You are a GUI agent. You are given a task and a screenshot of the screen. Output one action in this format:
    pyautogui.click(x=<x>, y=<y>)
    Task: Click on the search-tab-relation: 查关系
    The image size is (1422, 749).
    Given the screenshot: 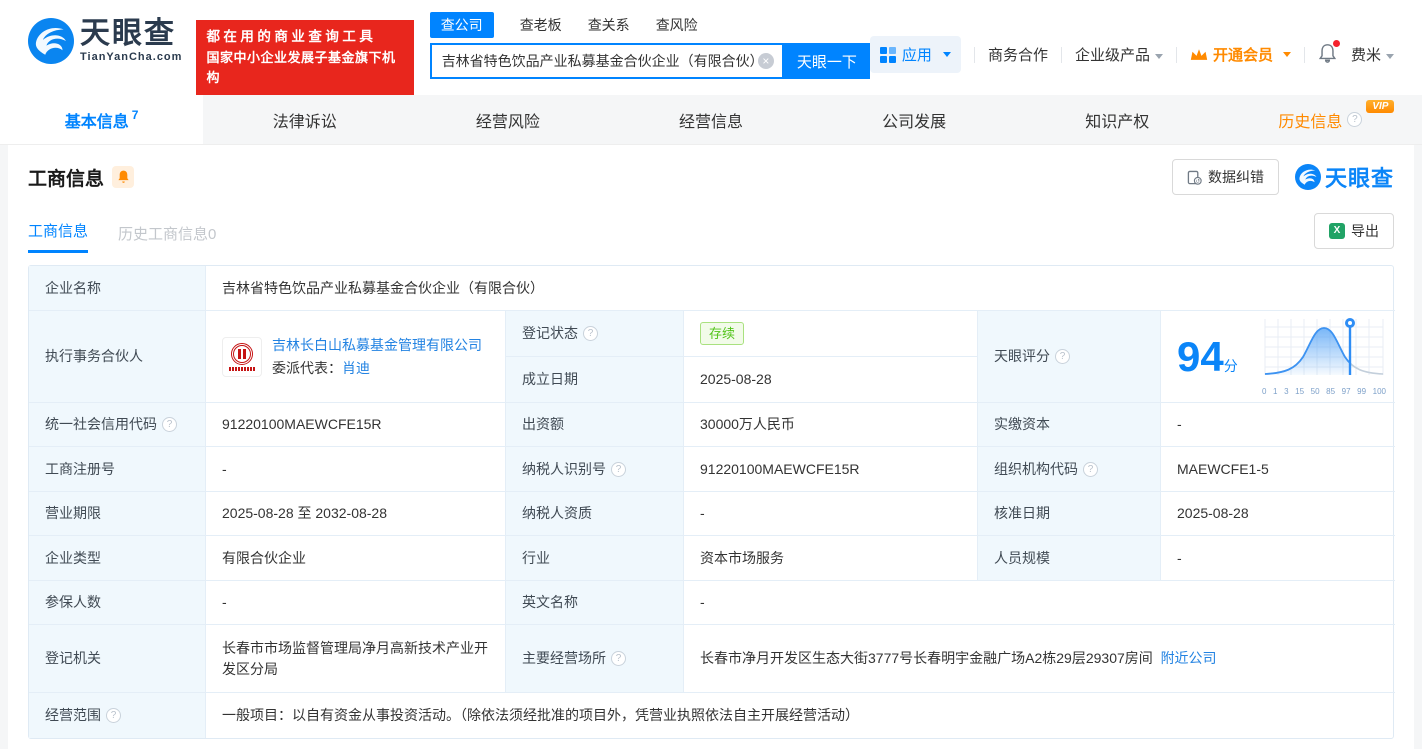 What is the action you would take?
    pyautogui.click(x=609, y=25)
    